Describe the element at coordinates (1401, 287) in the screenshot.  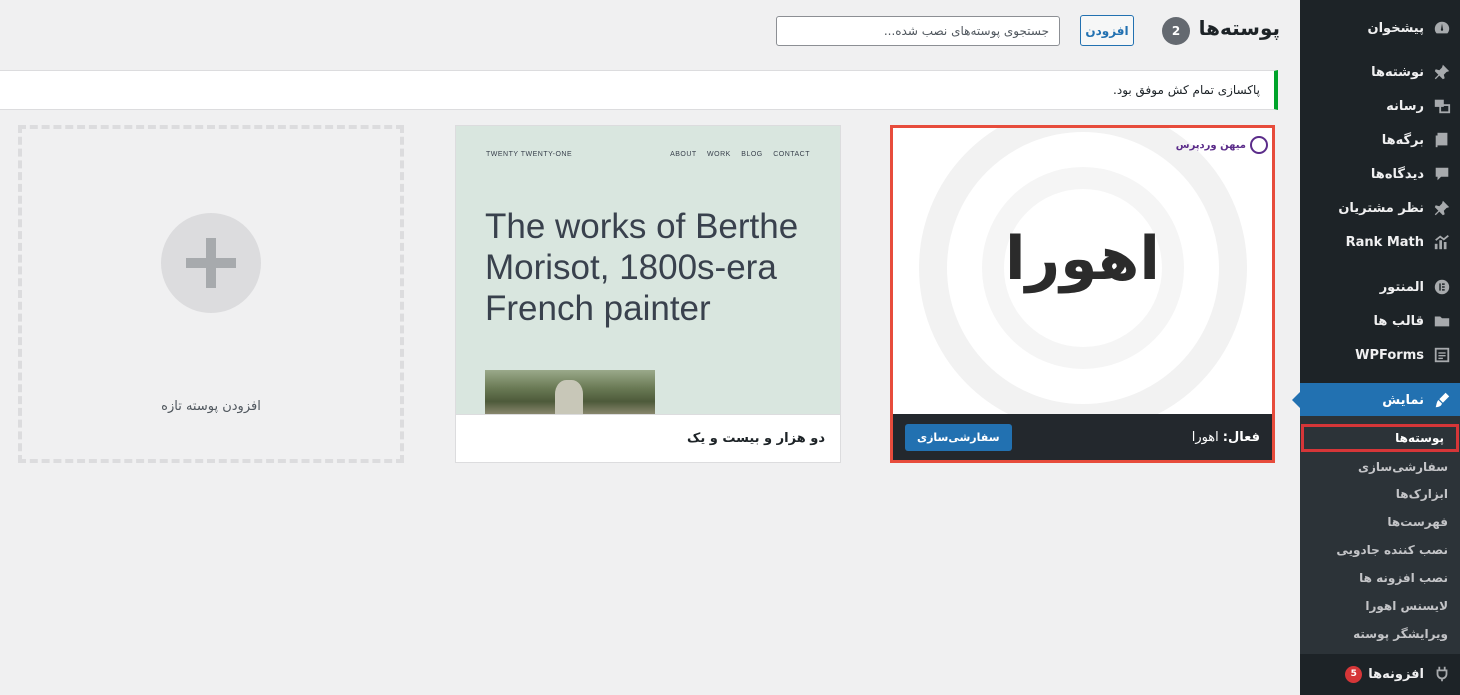
I see `sidebar-item-label: المنتور` at that location.